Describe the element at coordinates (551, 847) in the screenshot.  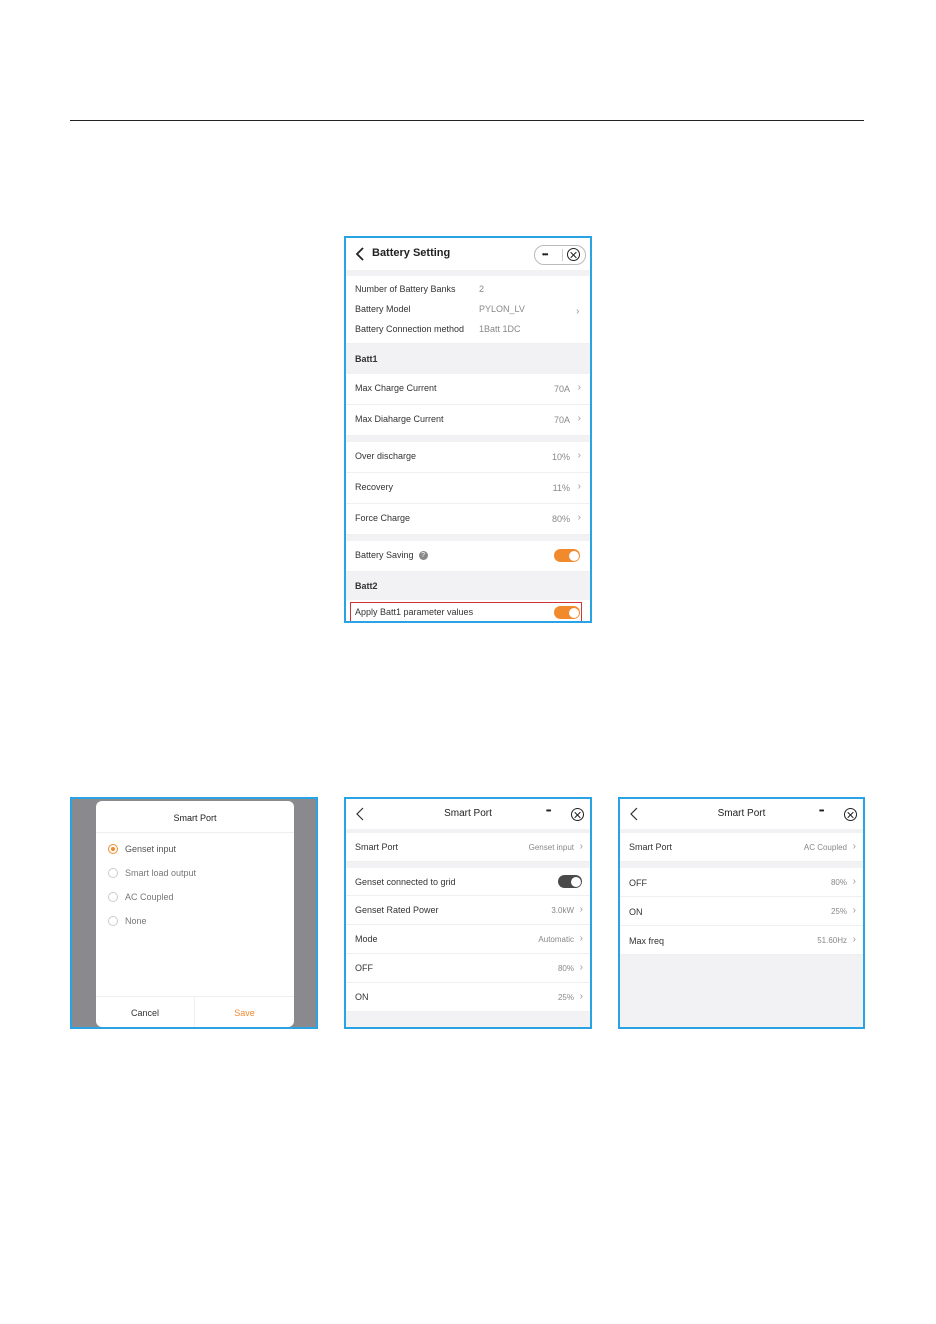
I see `smart-port-value: Genset input` at that location.